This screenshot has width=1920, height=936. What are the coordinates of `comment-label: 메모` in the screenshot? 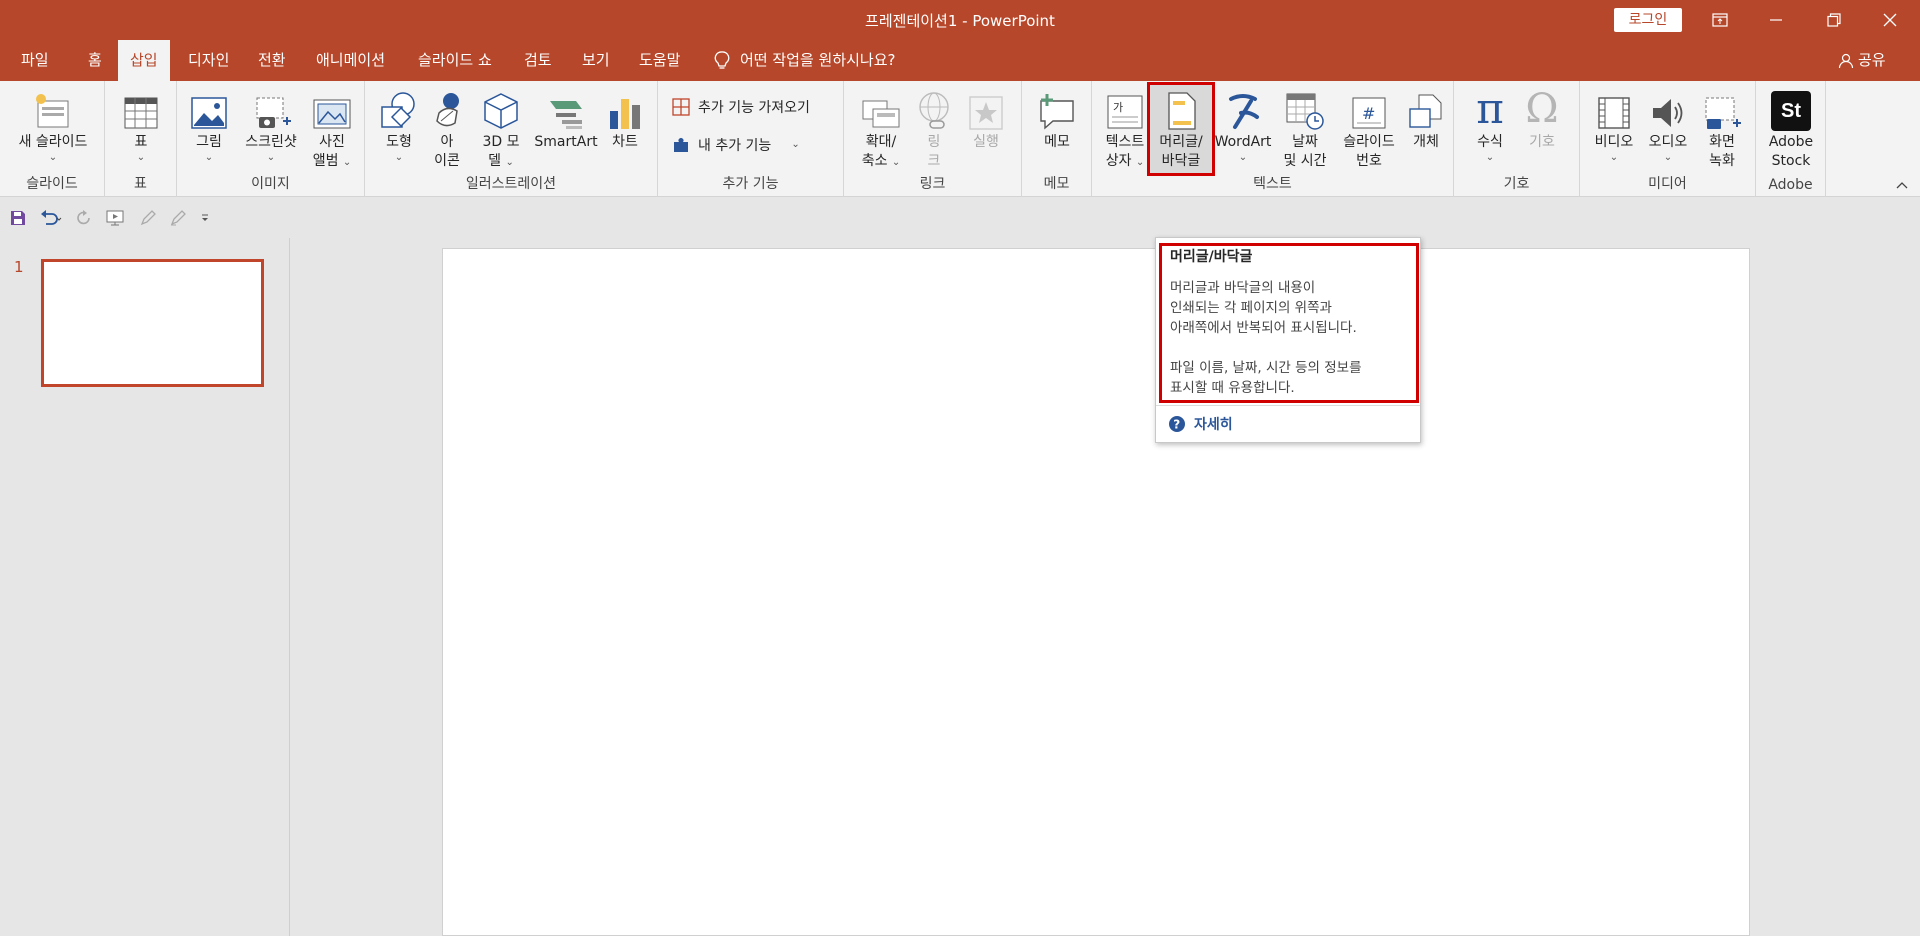 It's located at (1057, 142).